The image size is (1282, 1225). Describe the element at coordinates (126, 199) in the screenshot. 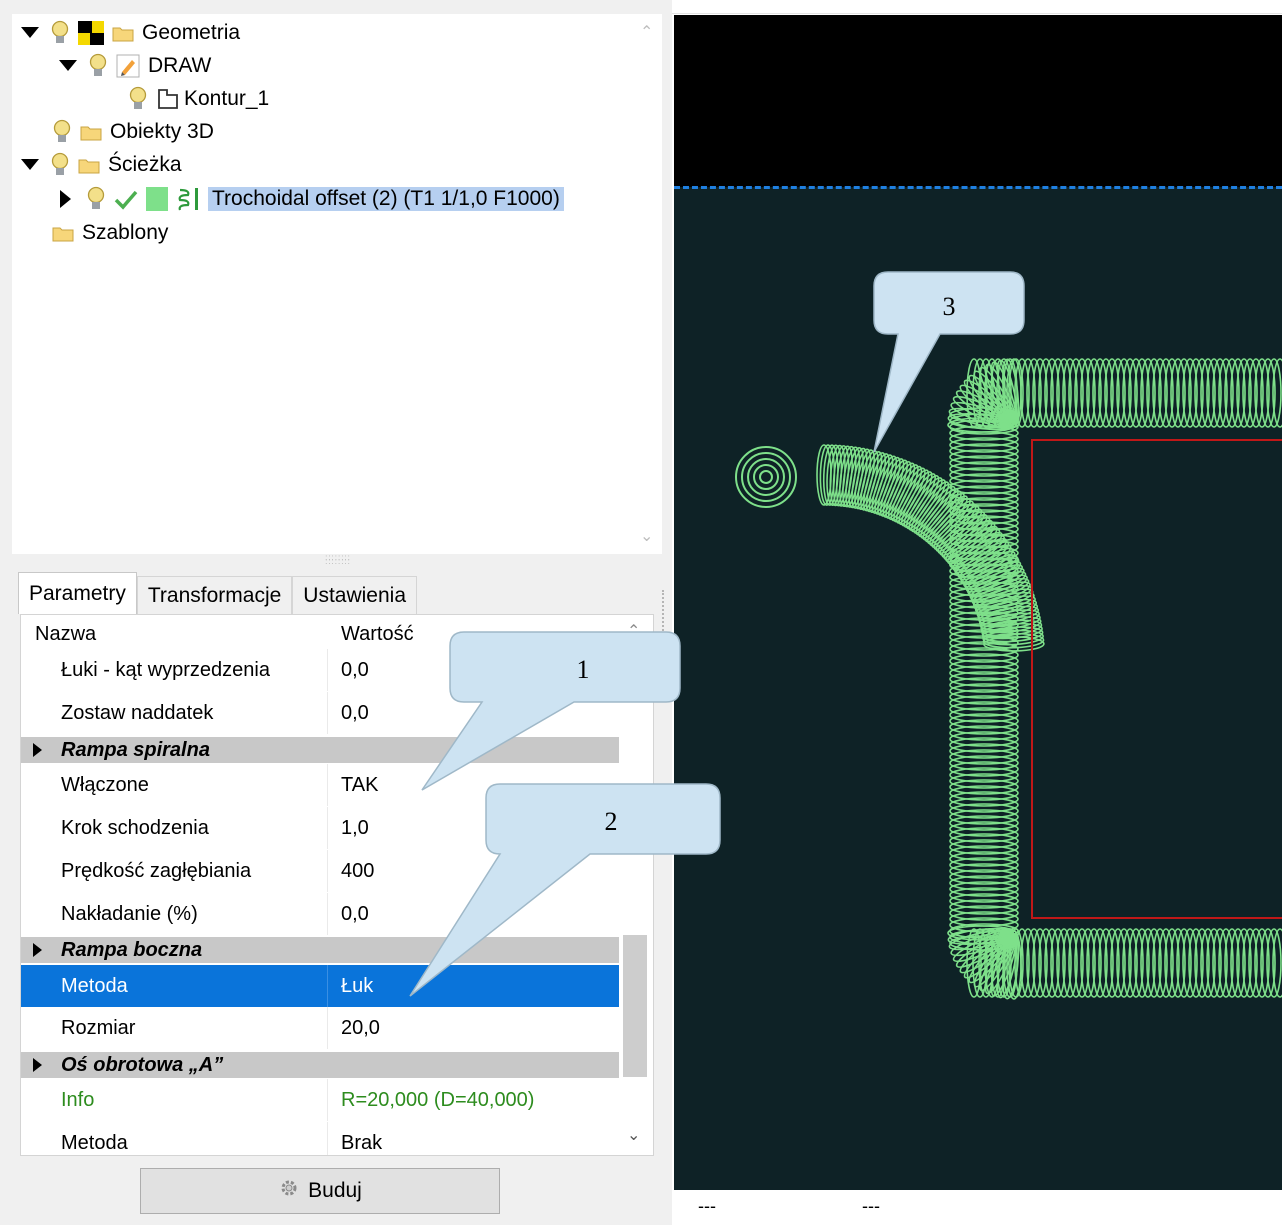

I see `checkmark-icon` at that location.